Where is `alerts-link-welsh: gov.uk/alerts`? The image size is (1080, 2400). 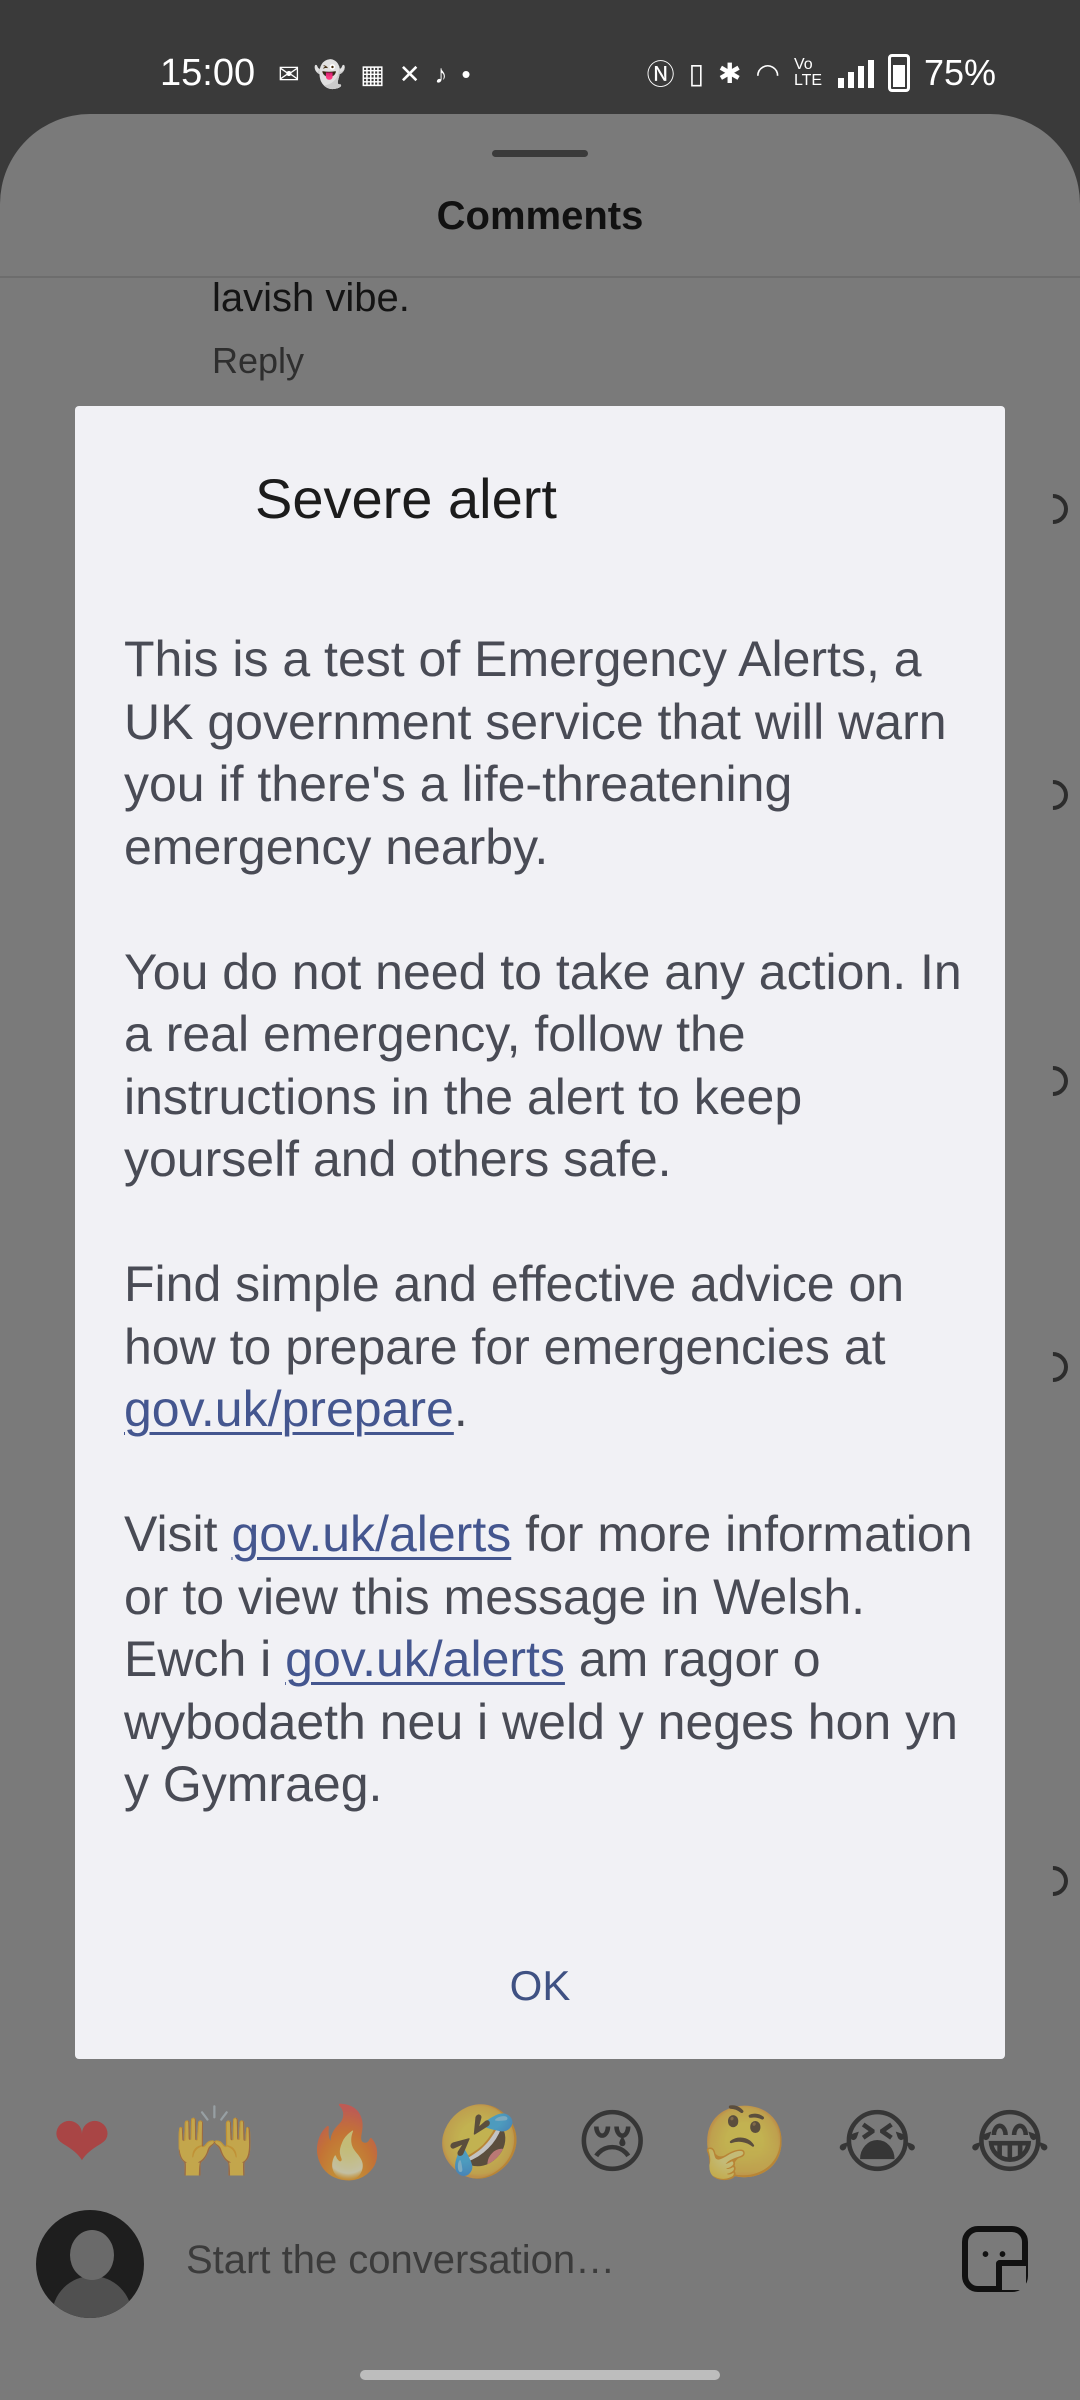
alerts-link-welsh: gov.uk/alerts is located at coordinates (425, 1659).